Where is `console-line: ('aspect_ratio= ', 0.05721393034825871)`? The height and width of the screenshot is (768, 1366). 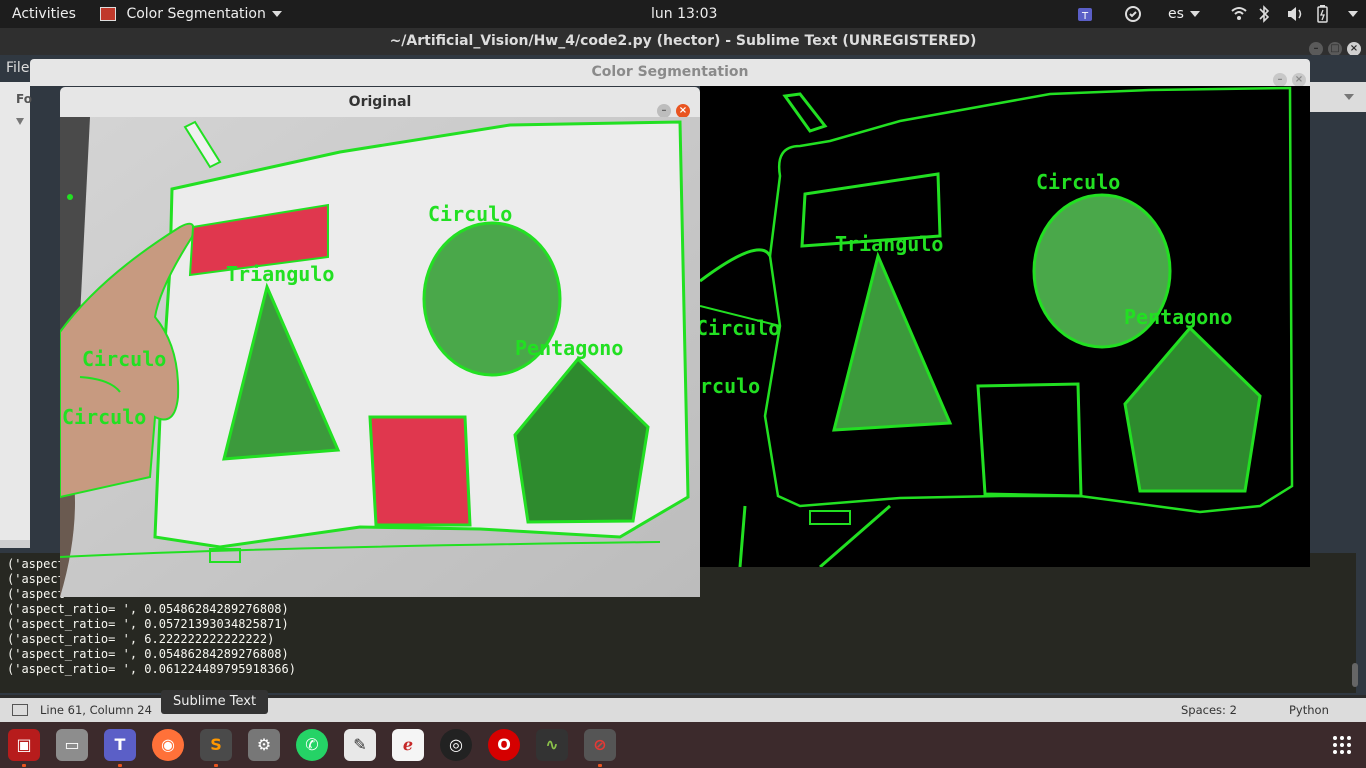 console-line: ('aspect_ratio= ', 0.05721393034825871) is located at coordinates (148, 624).